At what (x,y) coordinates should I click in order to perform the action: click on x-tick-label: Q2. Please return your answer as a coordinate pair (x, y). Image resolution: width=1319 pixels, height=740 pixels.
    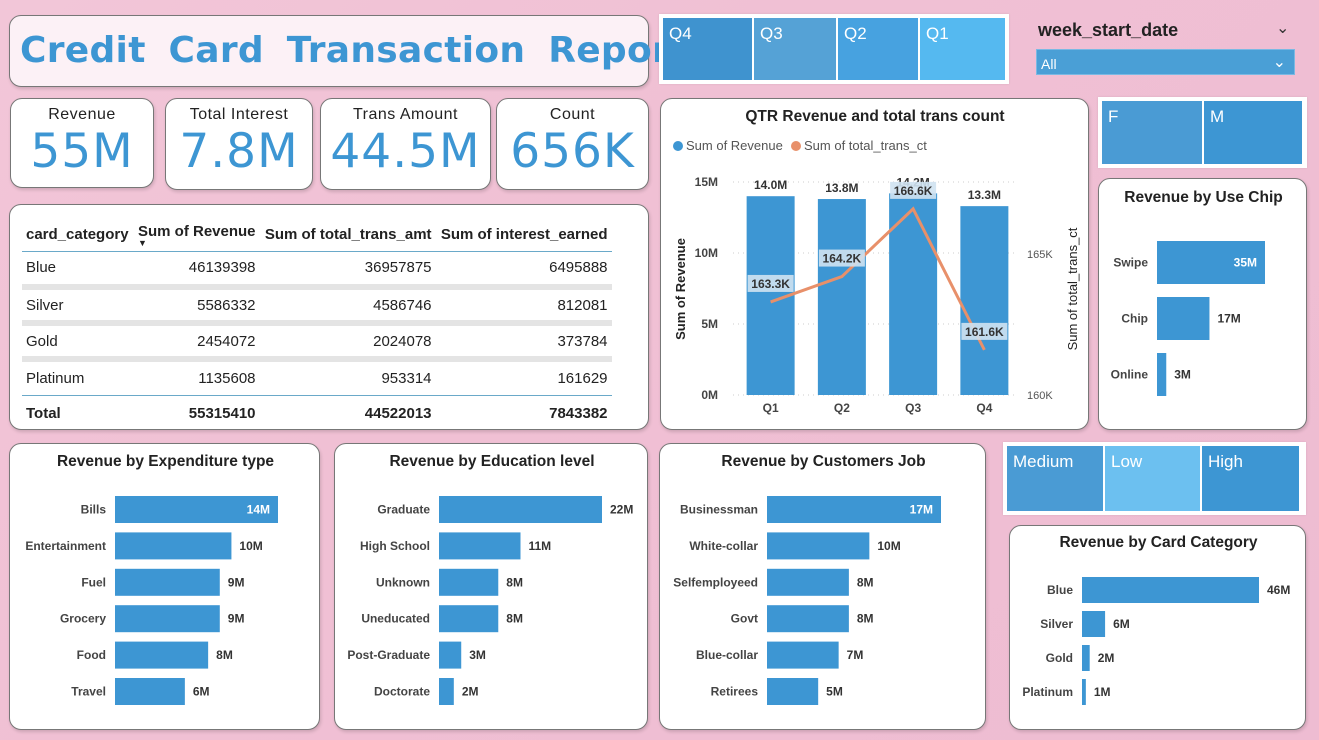
    Looking at the image, I should click on (842, 408).